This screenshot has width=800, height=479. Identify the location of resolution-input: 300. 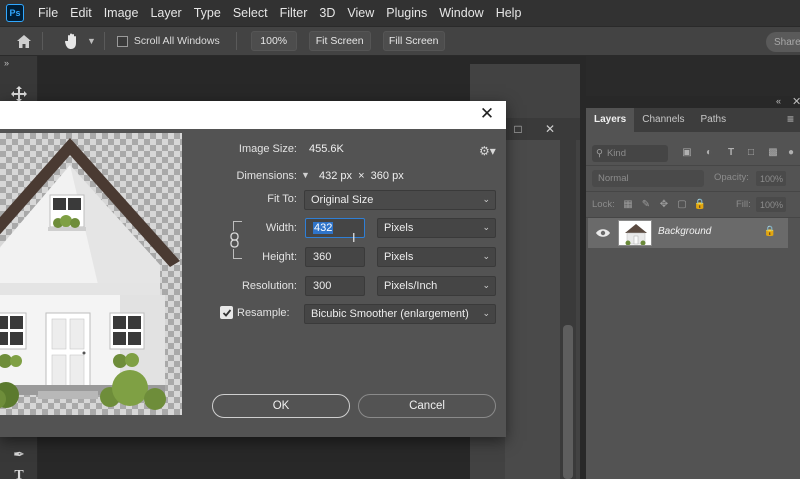
(335, 286).